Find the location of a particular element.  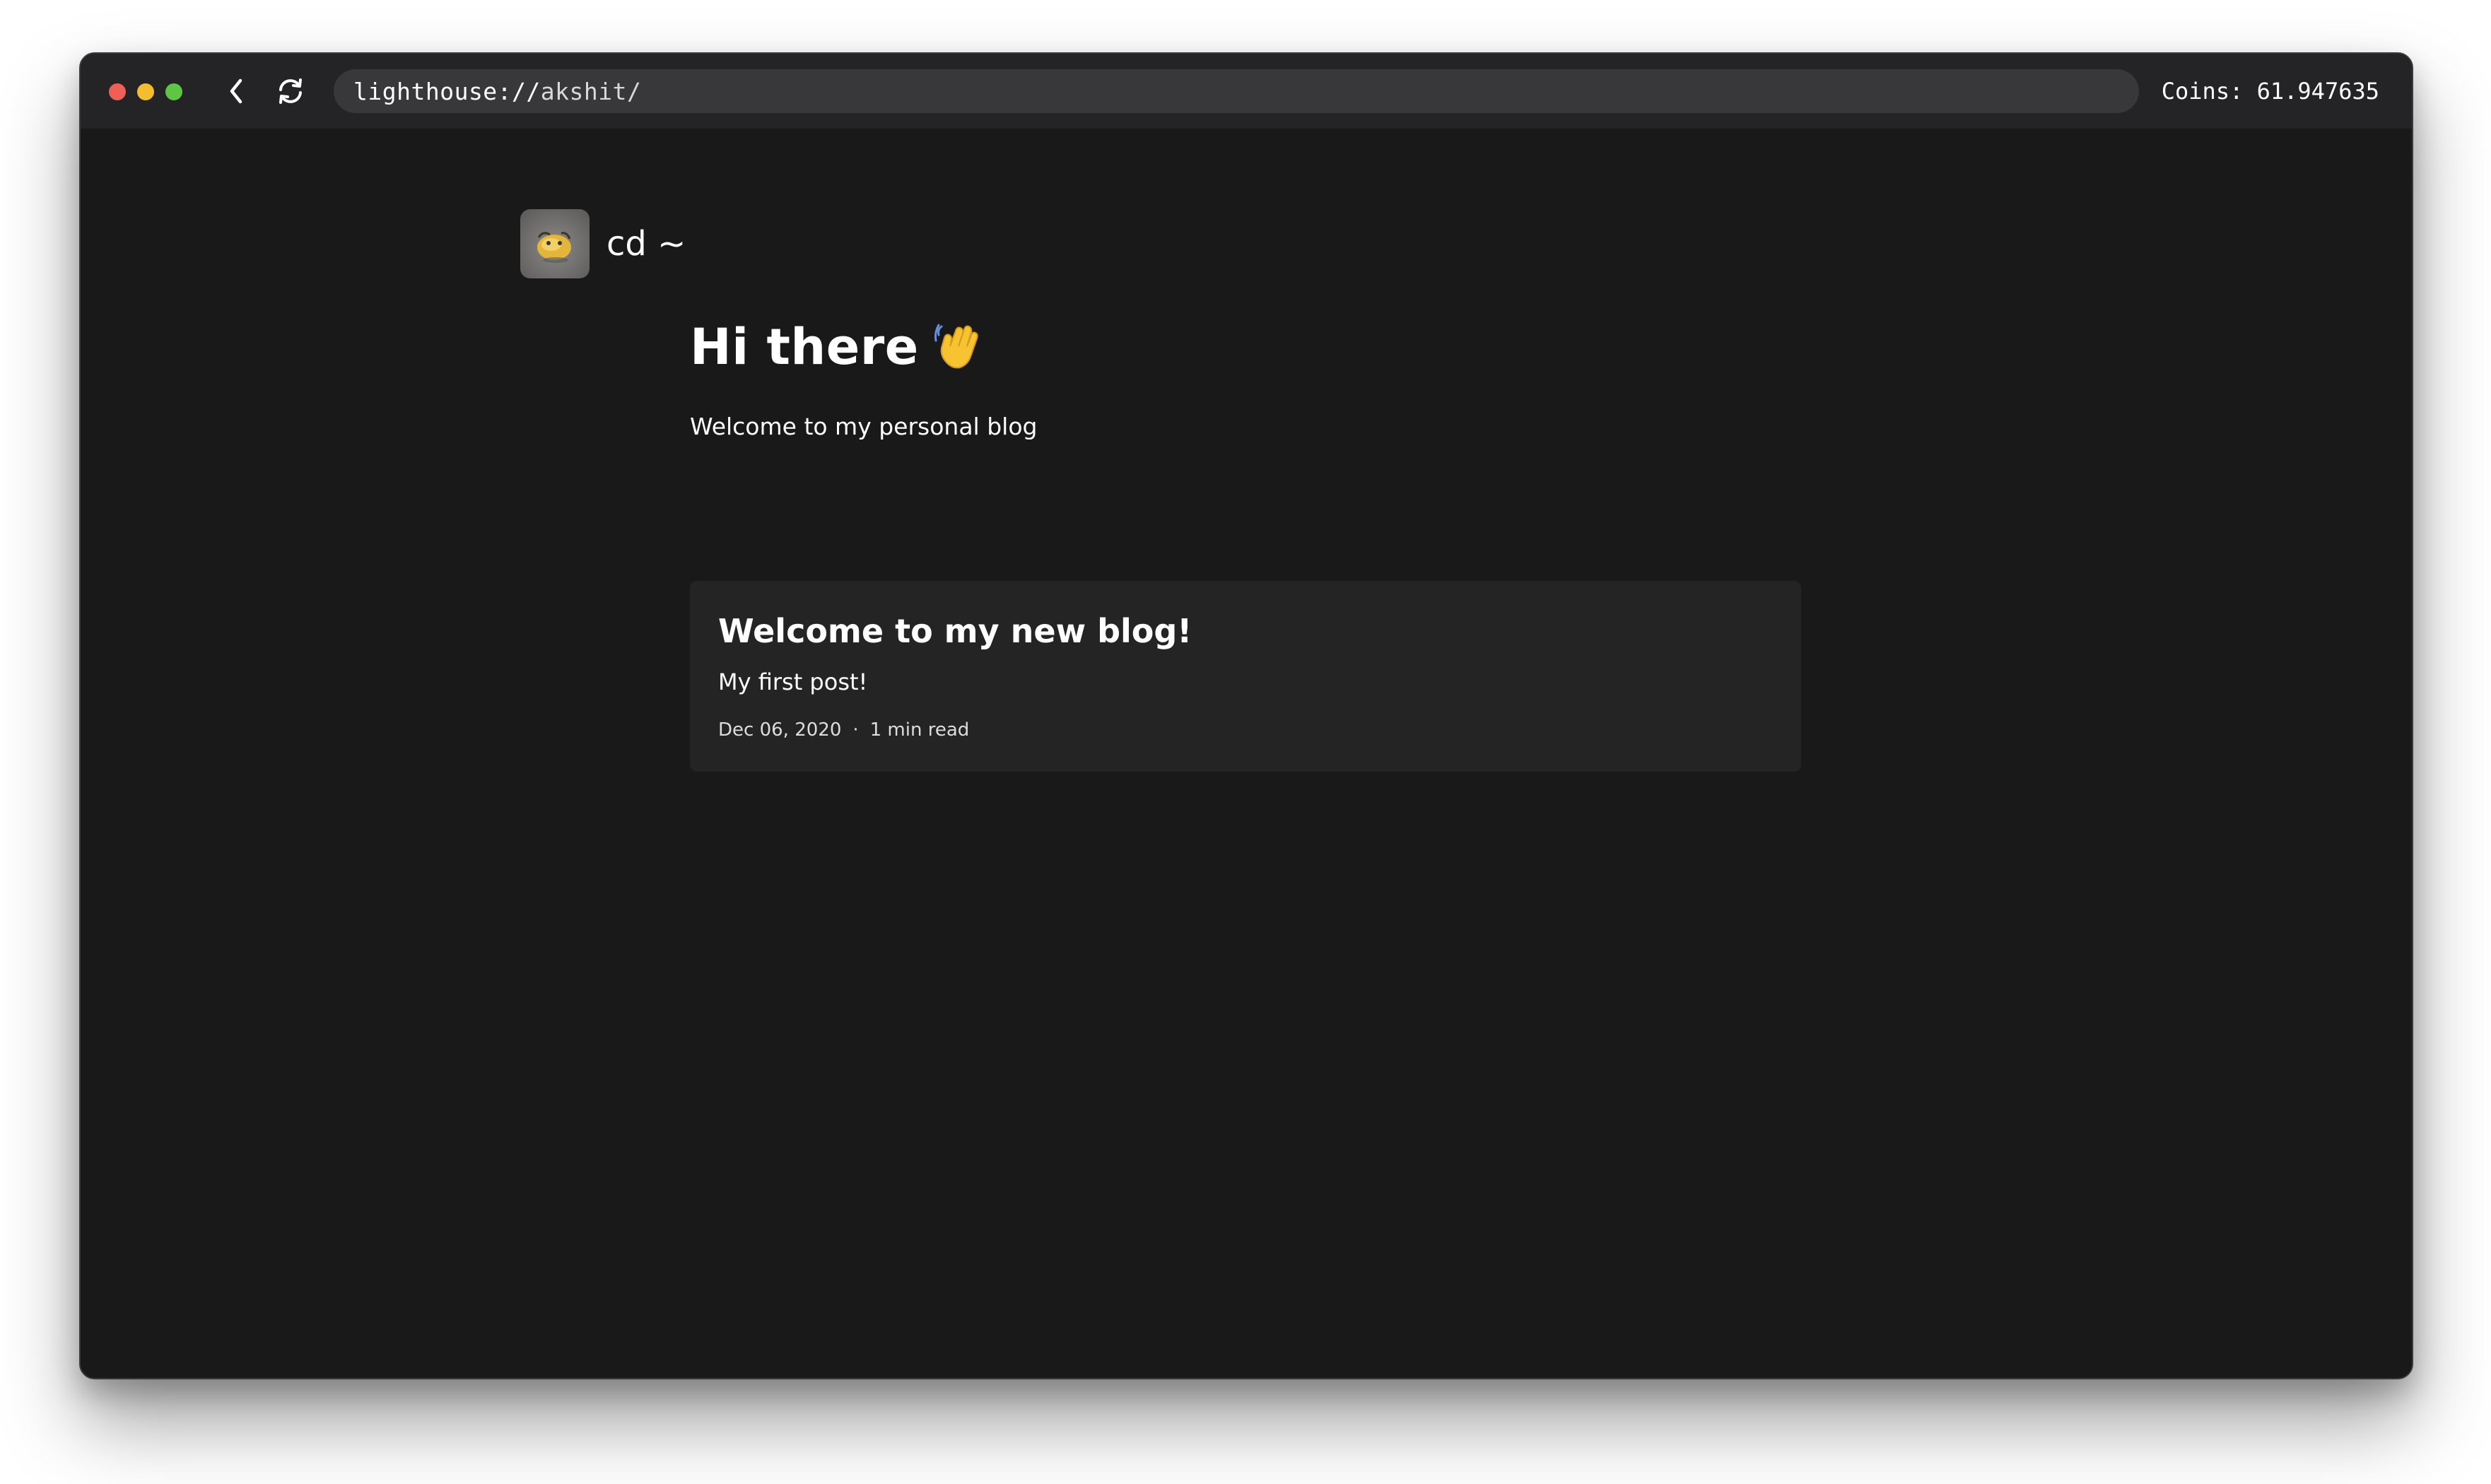

back-button is located at coordinates (237, 91).